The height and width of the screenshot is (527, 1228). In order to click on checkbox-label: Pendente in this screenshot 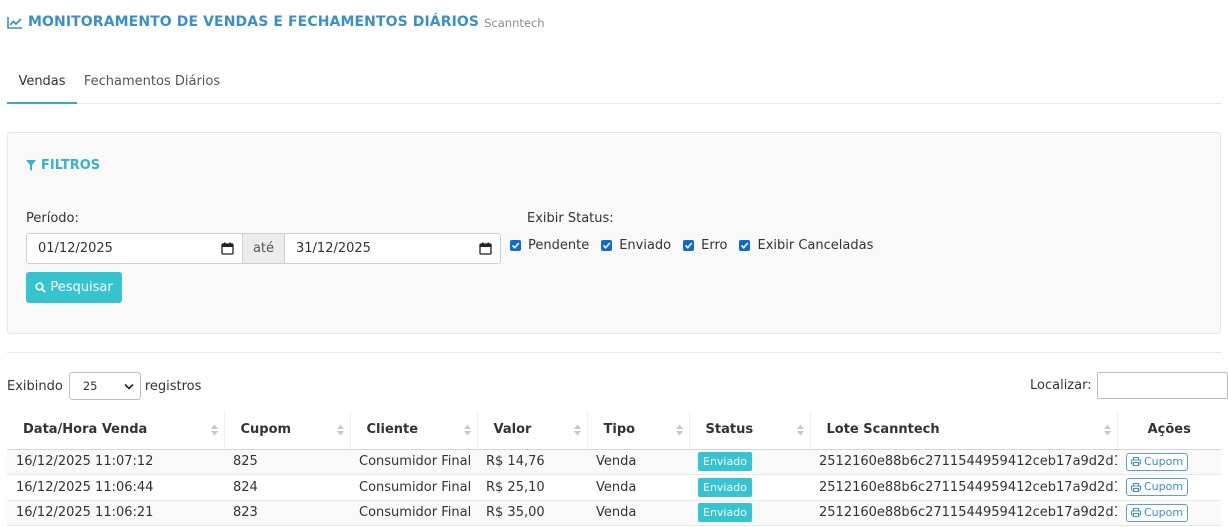, I will do `click(559, 245)`.